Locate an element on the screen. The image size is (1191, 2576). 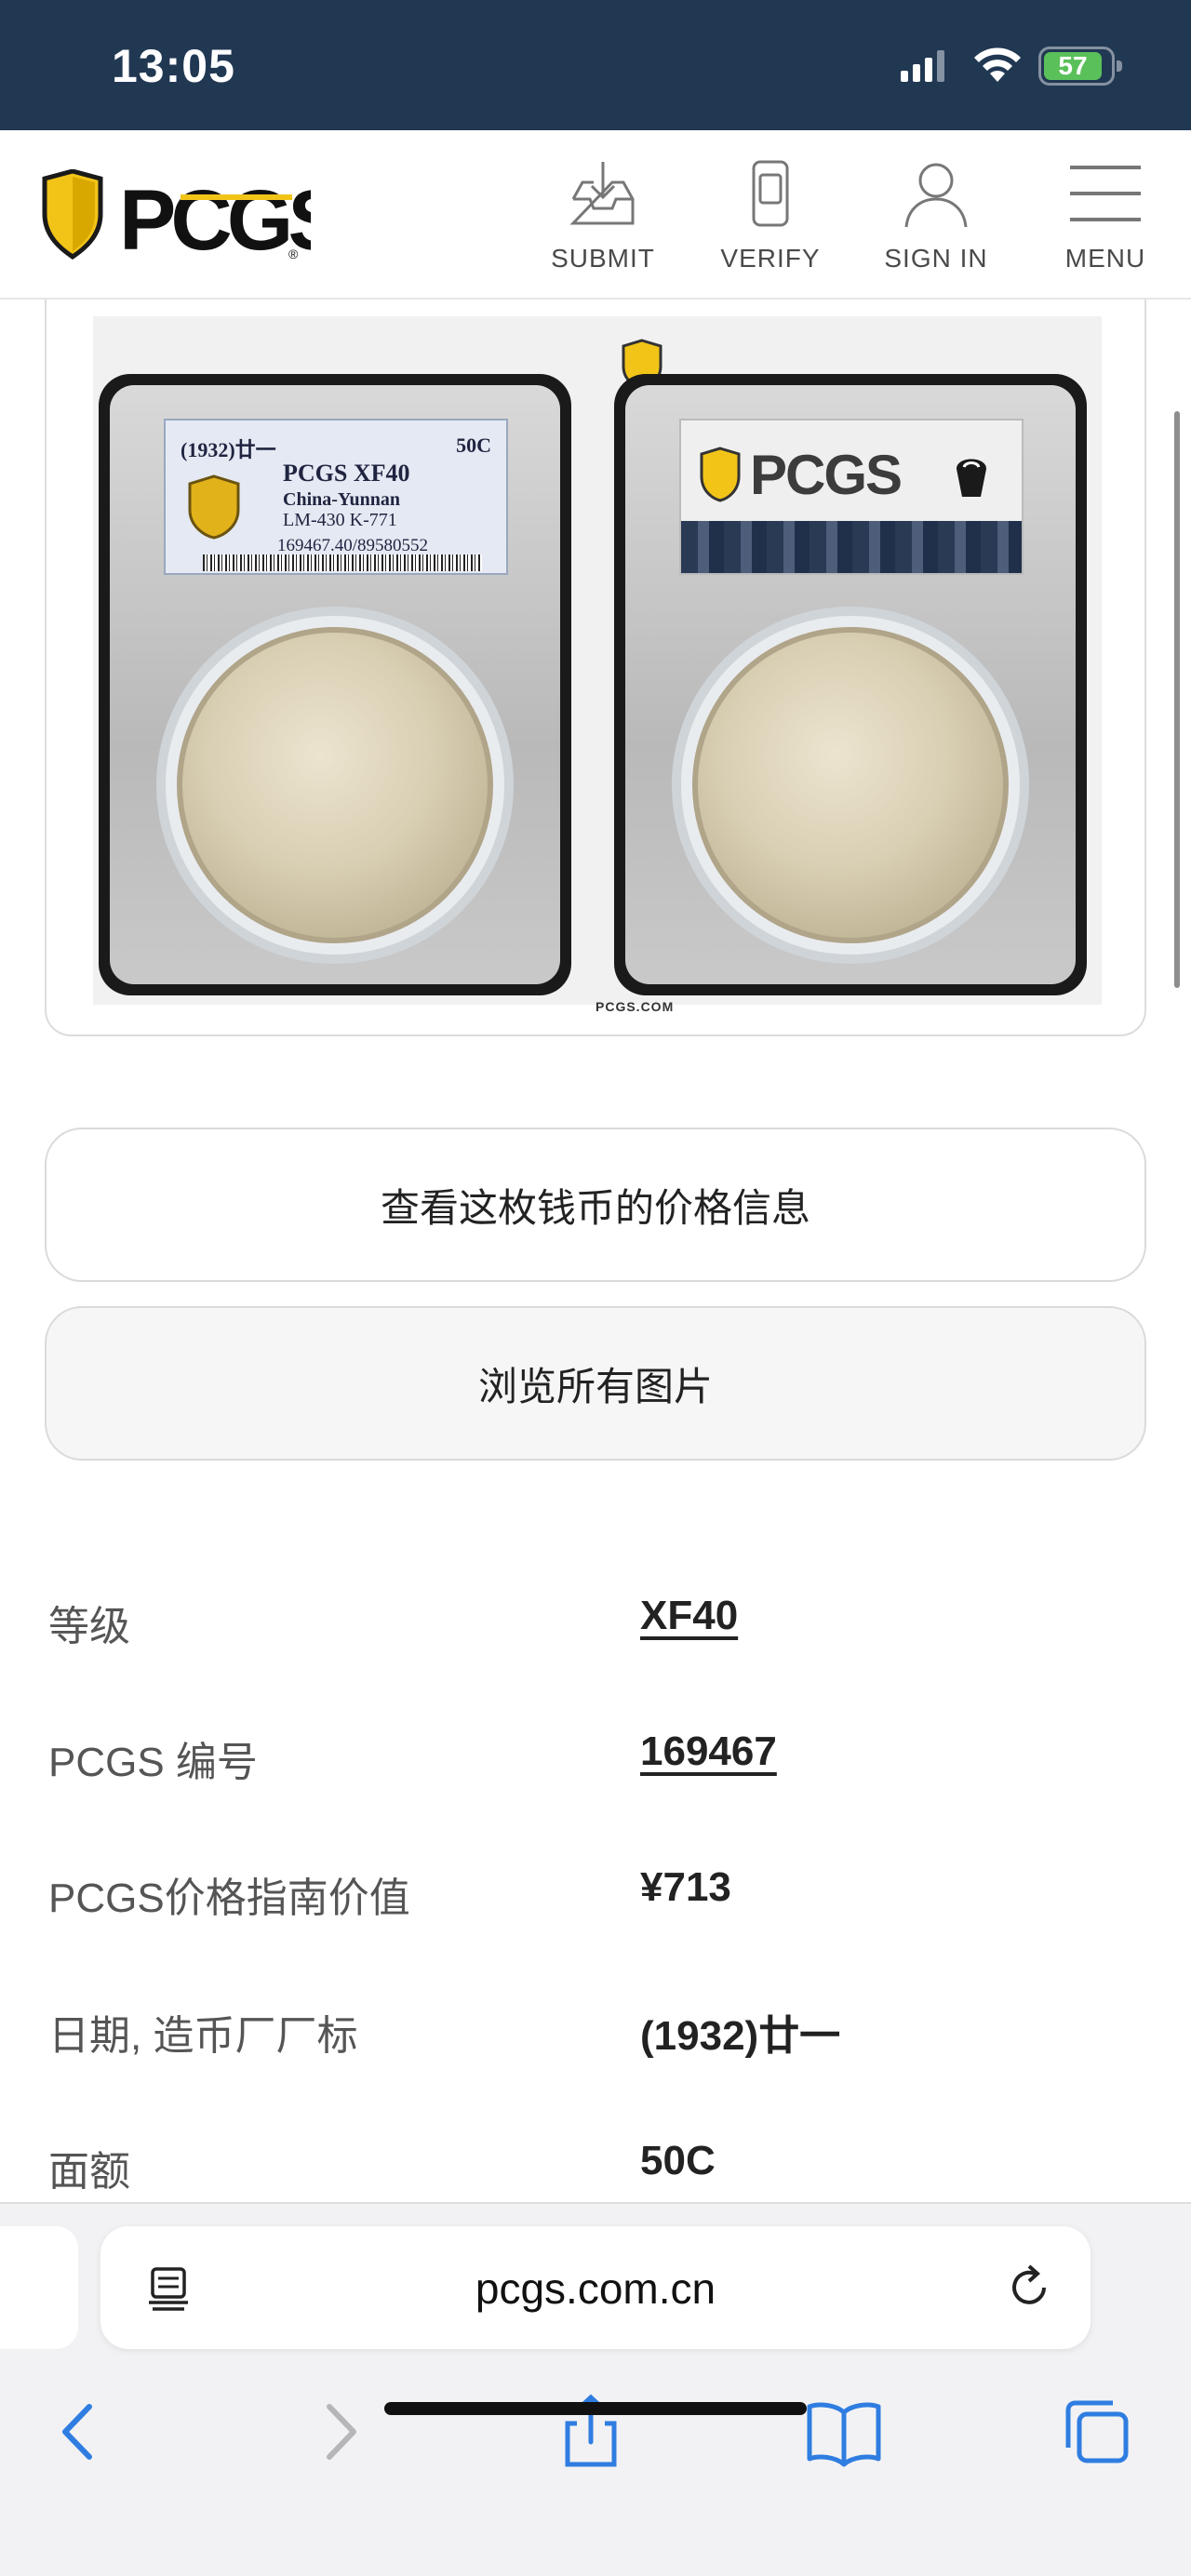
reload-icon is located at coordinates (1030, 2288).